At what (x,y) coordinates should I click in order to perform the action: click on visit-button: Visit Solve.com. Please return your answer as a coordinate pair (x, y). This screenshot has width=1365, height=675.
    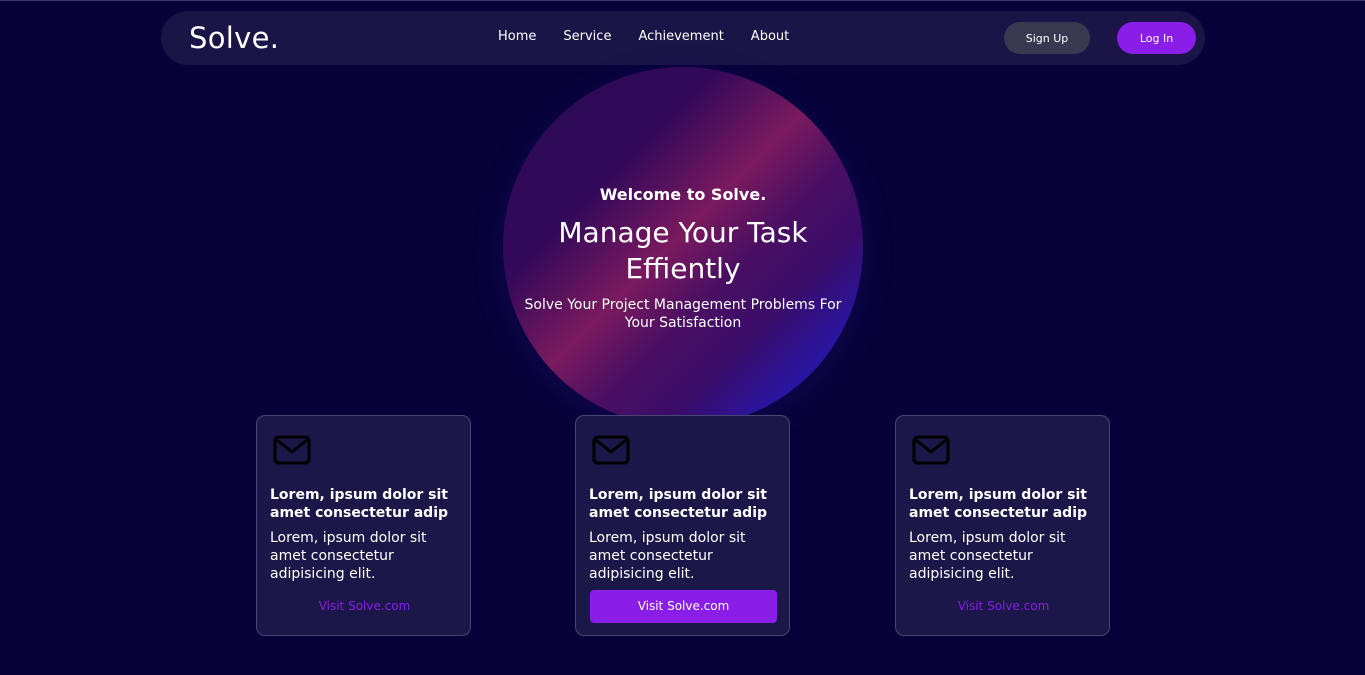
    Looking at the image, I should click on (683, 606).